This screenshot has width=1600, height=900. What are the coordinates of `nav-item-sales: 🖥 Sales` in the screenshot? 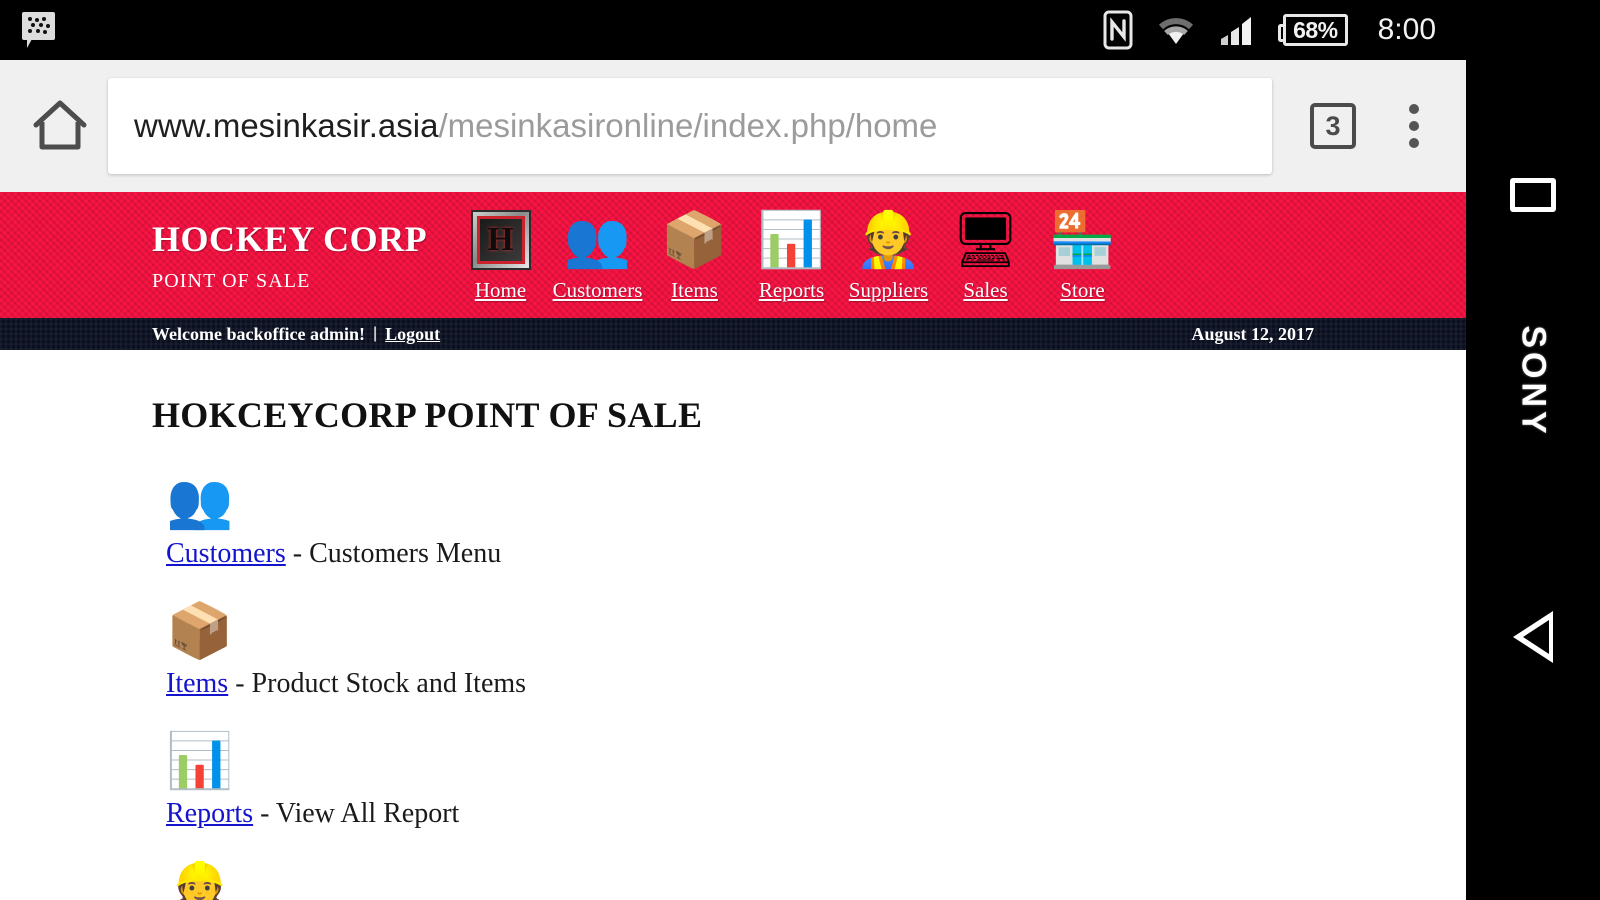 It's located at (985, 255).